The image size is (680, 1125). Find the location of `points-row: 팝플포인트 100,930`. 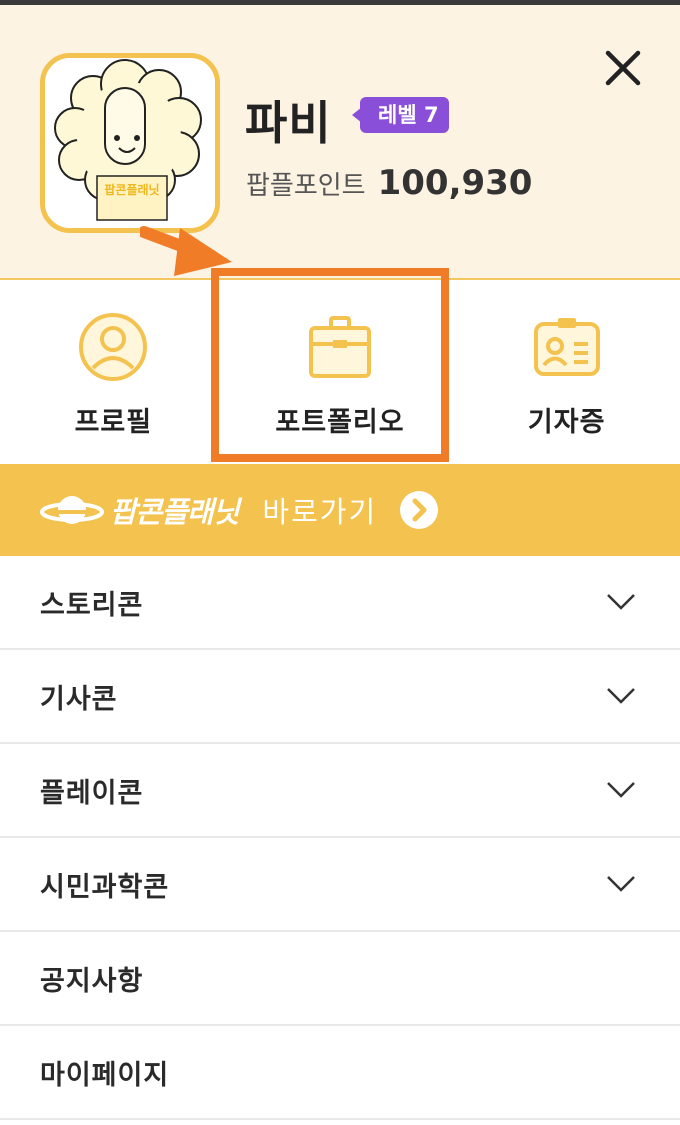

points-row: 팝플포인트 100,930 is located at coordinates (389, 183).